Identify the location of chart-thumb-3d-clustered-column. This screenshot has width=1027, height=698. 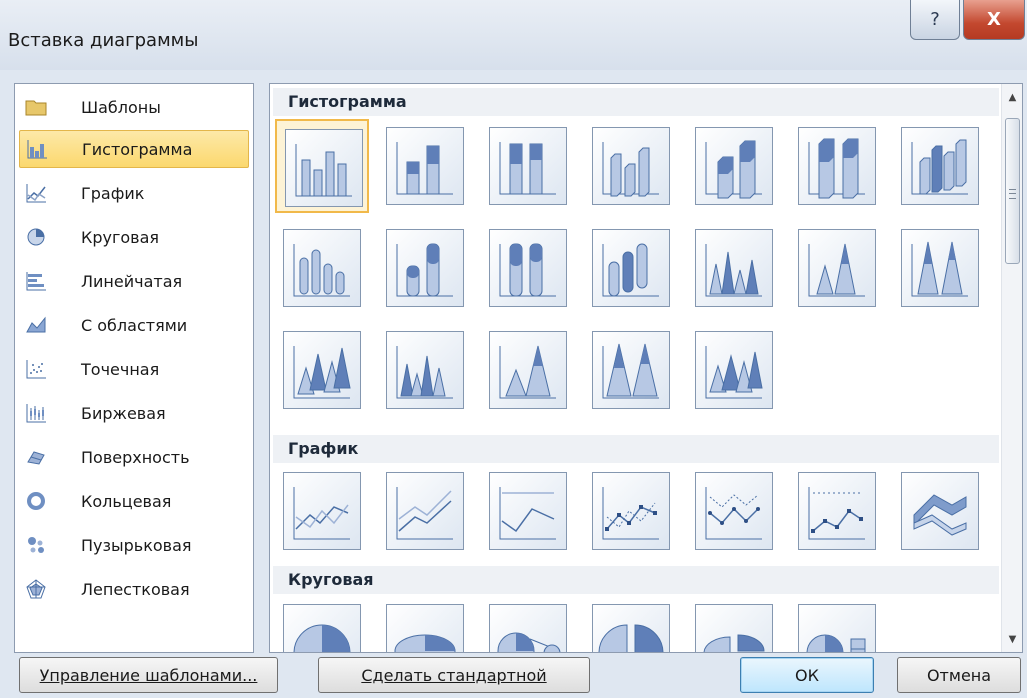
(631, 166).